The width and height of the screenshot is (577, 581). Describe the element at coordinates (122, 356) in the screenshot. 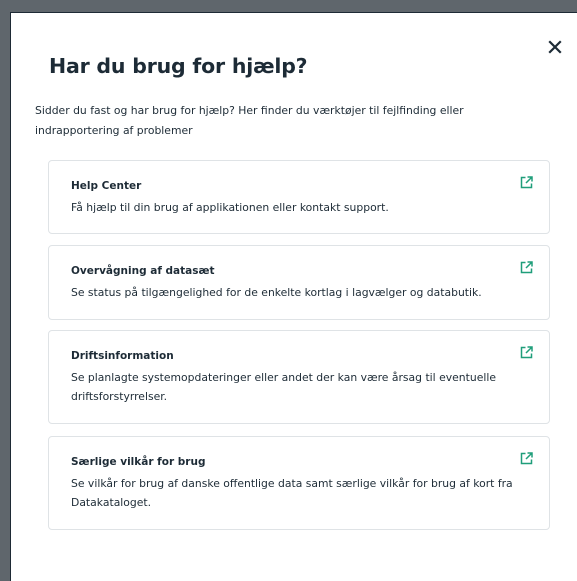

I see `card-title: Driftsinformation` at that location.